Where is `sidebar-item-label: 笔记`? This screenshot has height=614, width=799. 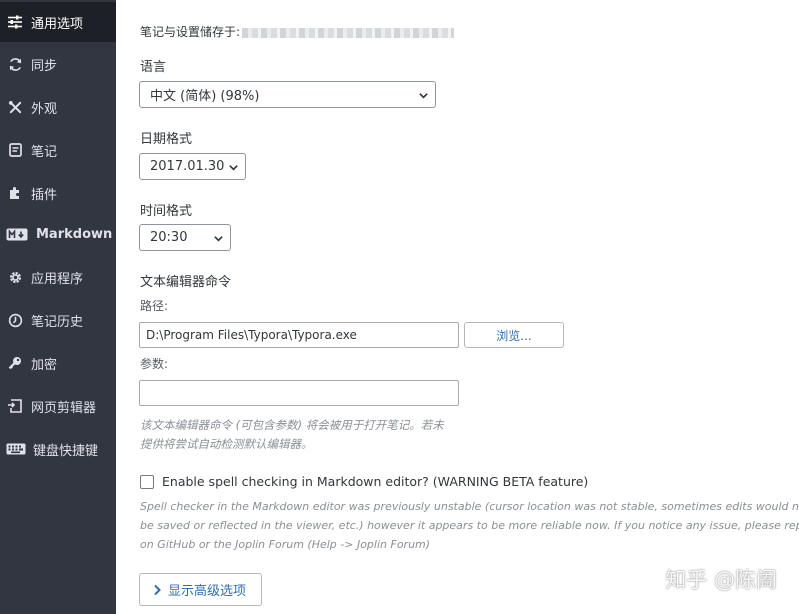
sidebar-item-label: 笔记 is located at coordinates (44, 152).